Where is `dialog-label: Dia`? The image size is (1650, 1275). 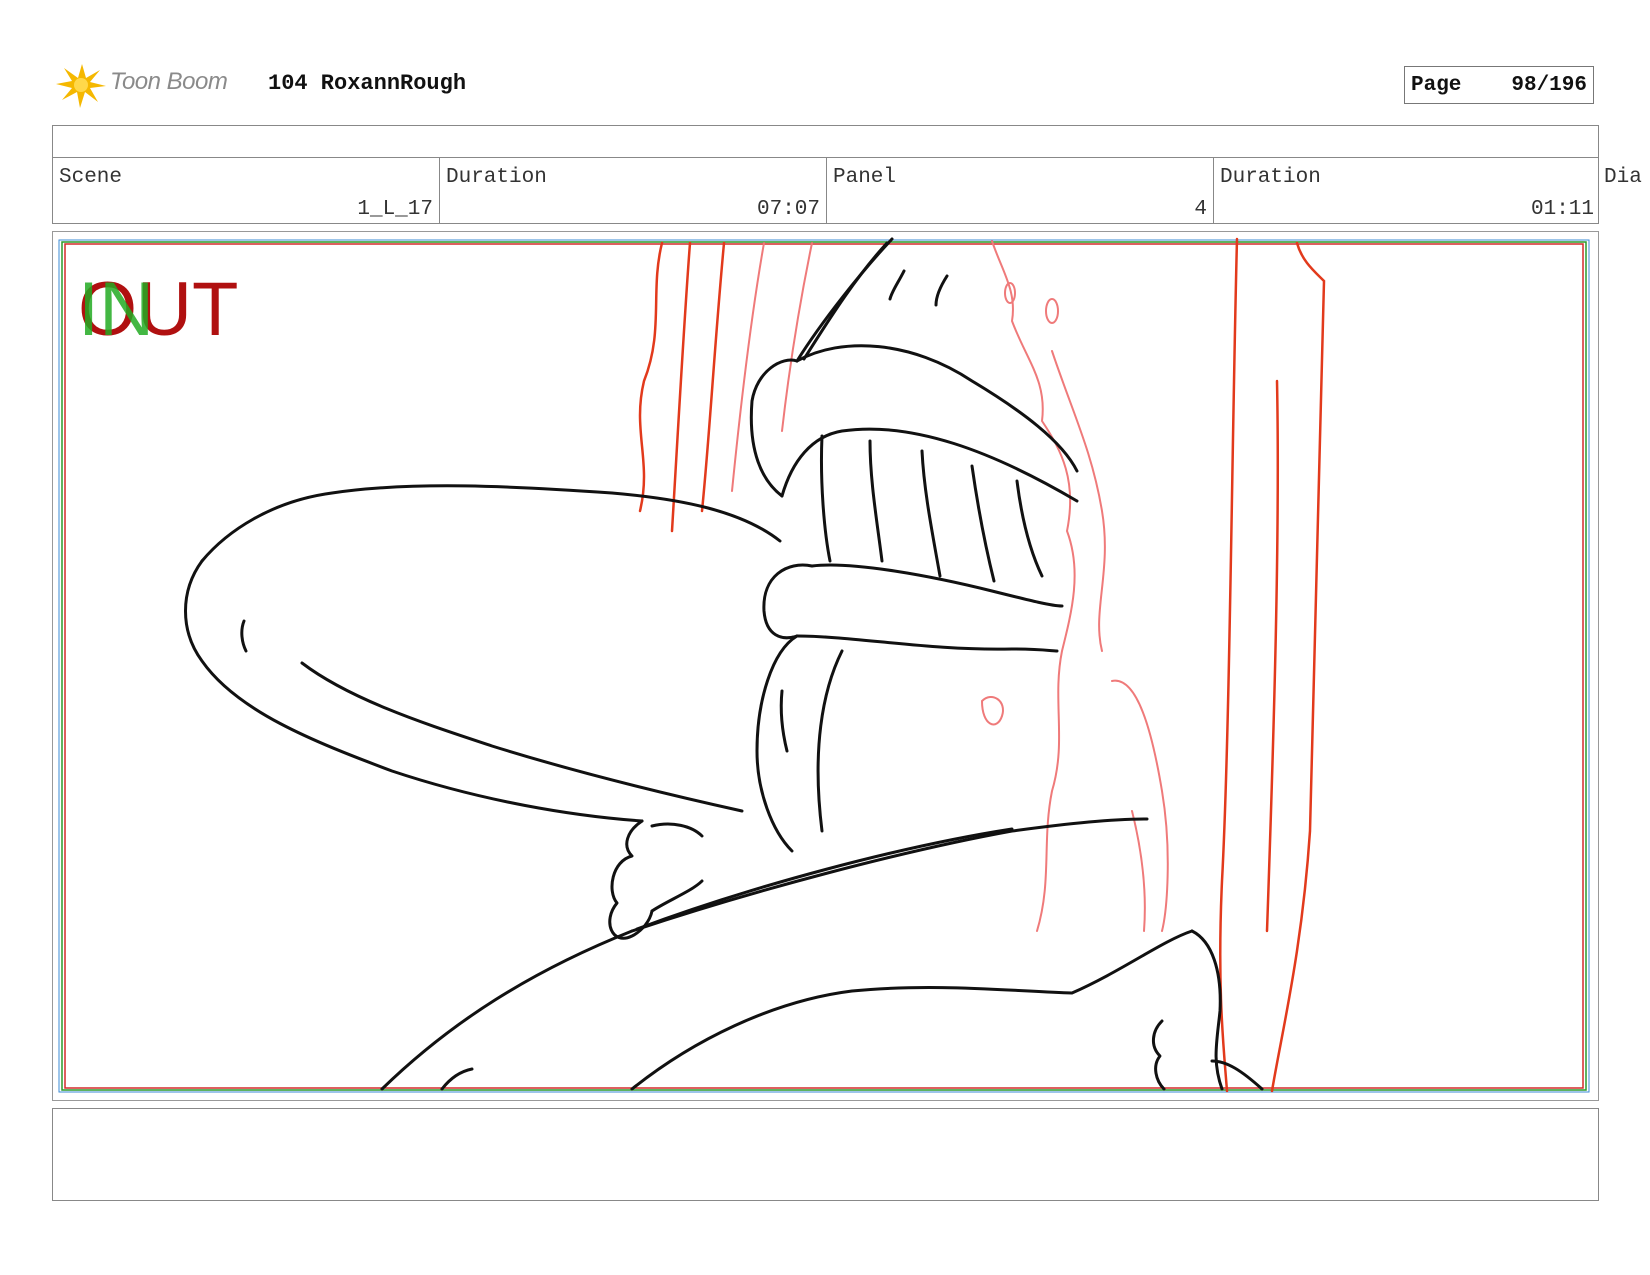 dialog-label: Dia is located at coordinates (1623, 177).